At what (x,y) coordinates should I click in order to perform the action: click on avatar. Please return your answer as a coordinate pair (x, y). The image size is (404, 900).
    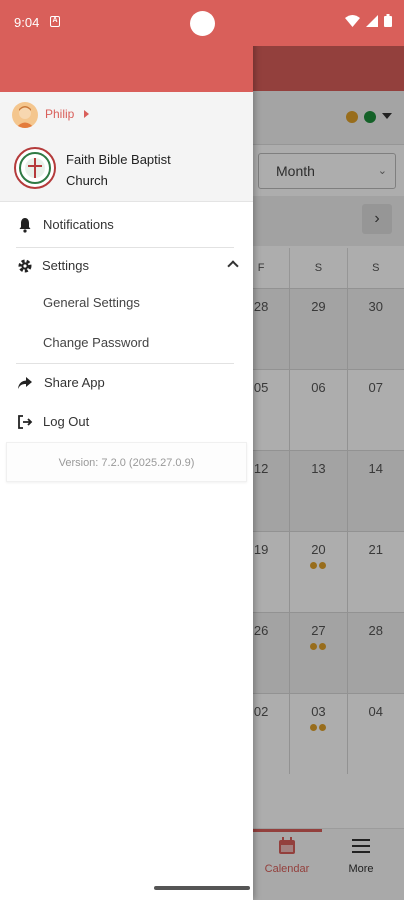
    Looking at the image, I should click on (25, 115).